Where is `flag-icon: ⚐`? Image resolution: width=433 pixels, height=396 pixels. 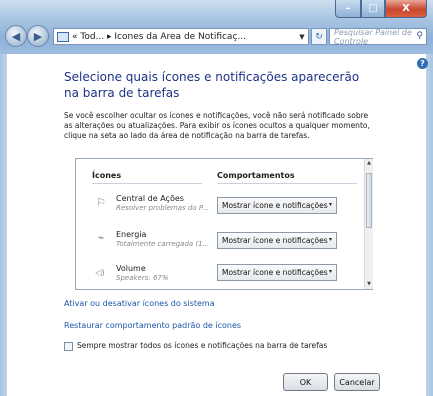
flag-icon: ⚐ is located at coordinates (101, 202).